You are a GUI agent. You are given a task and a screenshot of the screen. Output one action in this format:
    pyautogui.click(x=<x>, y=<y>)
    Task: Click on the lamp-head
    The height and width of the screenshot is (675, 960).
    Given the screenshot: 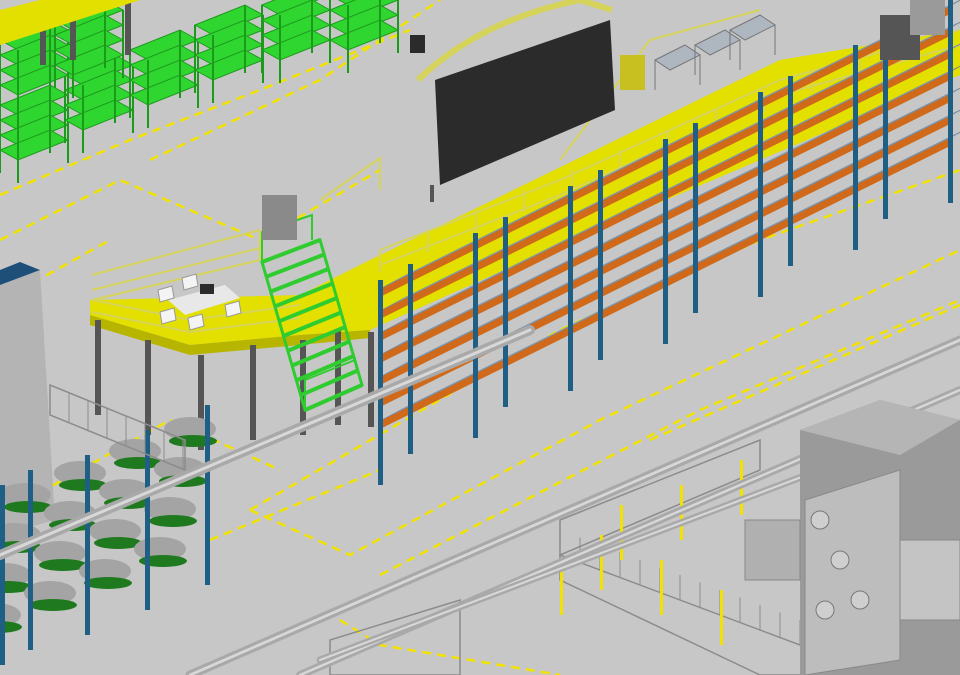 What is the action you would take?
    pyautogui.click(x=417, y=44)
    